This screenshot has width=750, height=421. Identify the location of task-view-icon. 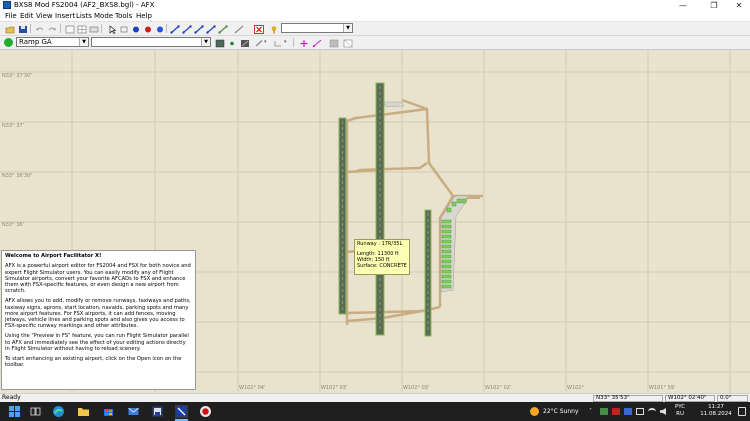
(35, 411).